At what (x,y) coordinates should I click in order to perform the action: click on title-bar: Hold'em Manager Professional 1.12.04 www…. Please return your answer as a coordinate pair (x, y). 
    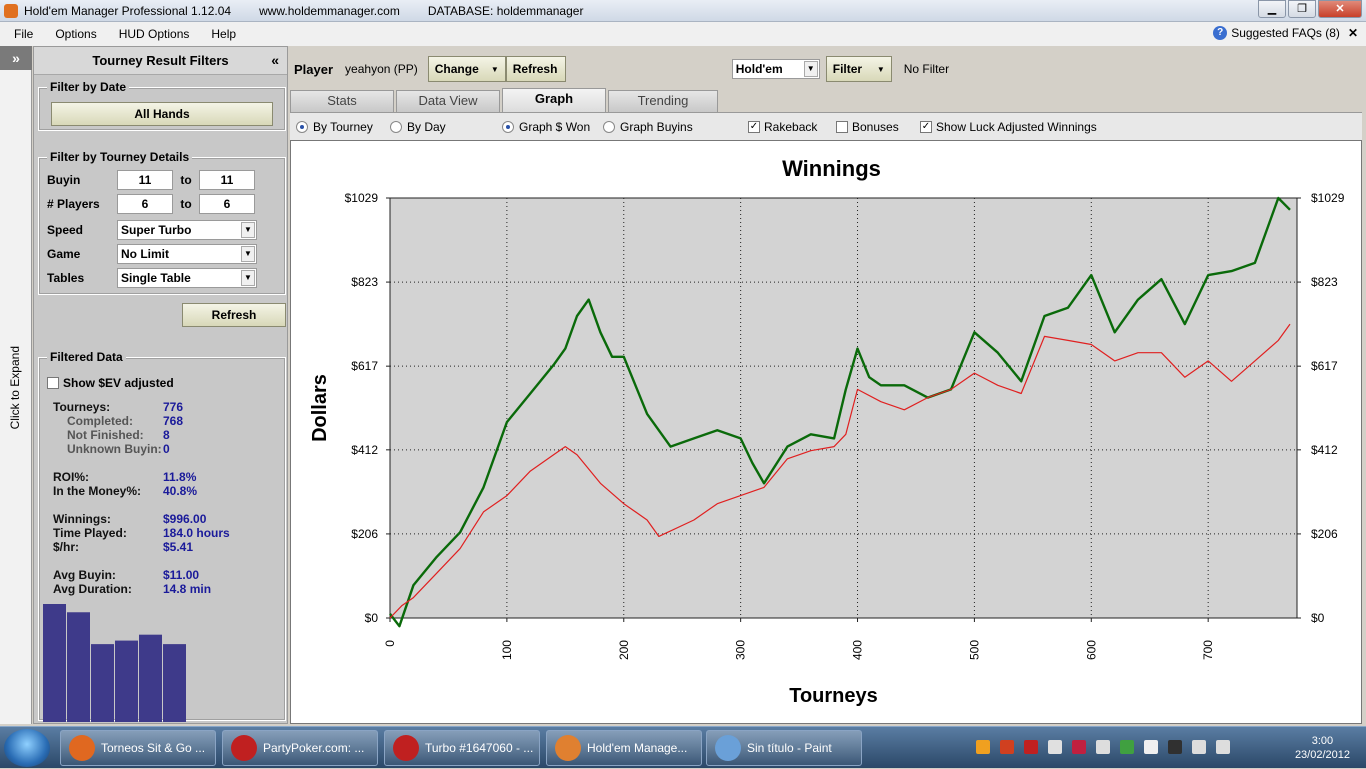
    Looking at the image, I should click on (683, 11).